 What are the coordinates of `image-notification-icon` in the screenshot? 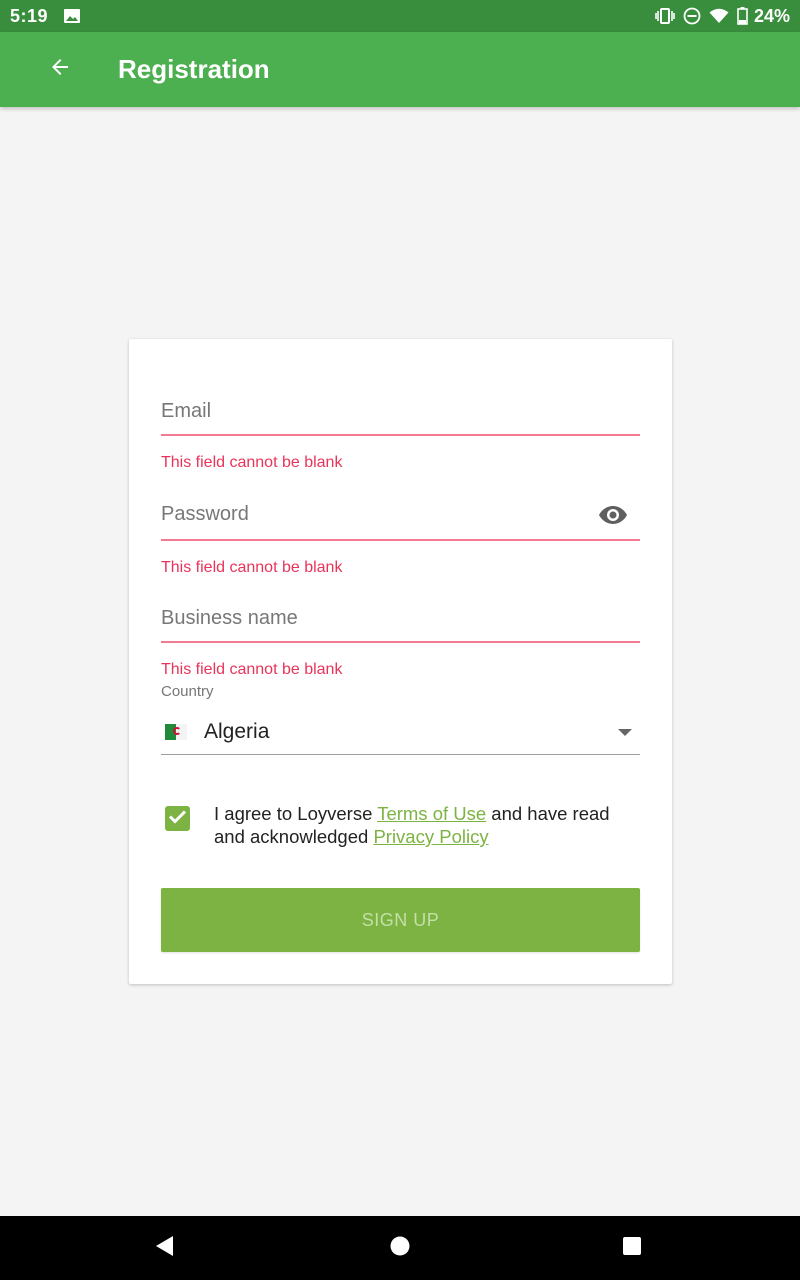 It's located at (72, 16).